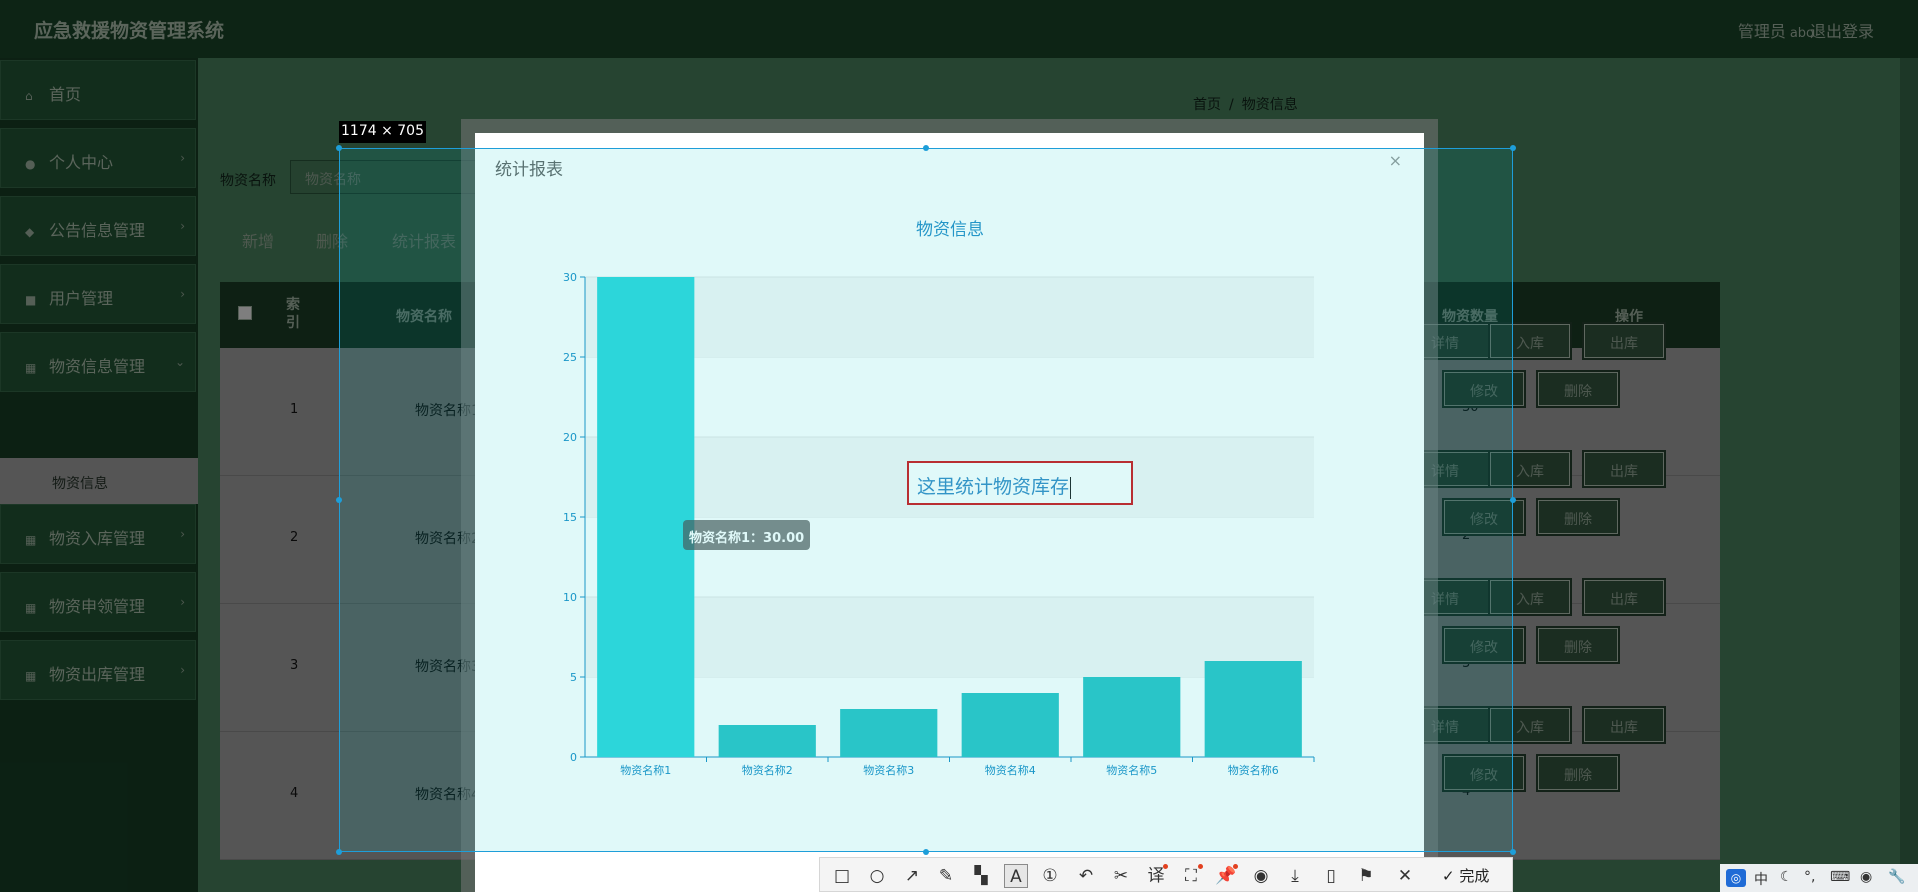 The width and height of the screenshot is (1918, 892). What do you see at coordinates (570, 517) in the screenshot?
I see `y-tick-label: 15` at bounding box center [570, 517].